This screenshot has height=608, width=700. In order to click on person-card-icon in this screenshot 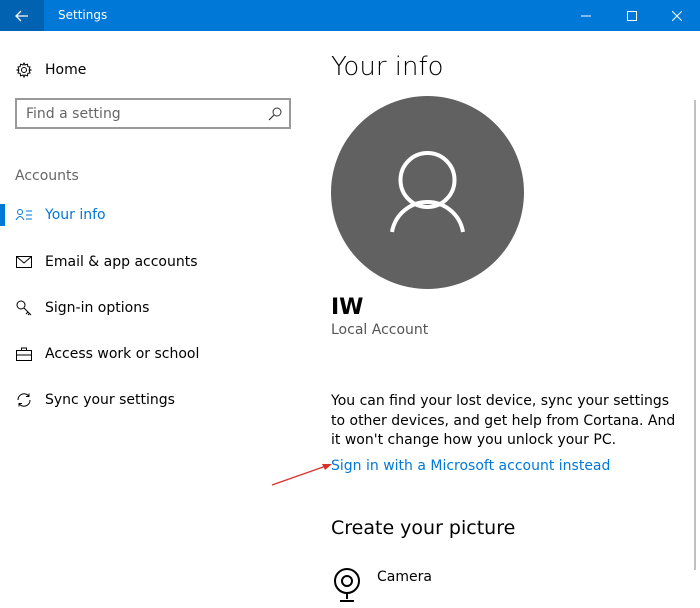, I will do `click(24, 215)`.